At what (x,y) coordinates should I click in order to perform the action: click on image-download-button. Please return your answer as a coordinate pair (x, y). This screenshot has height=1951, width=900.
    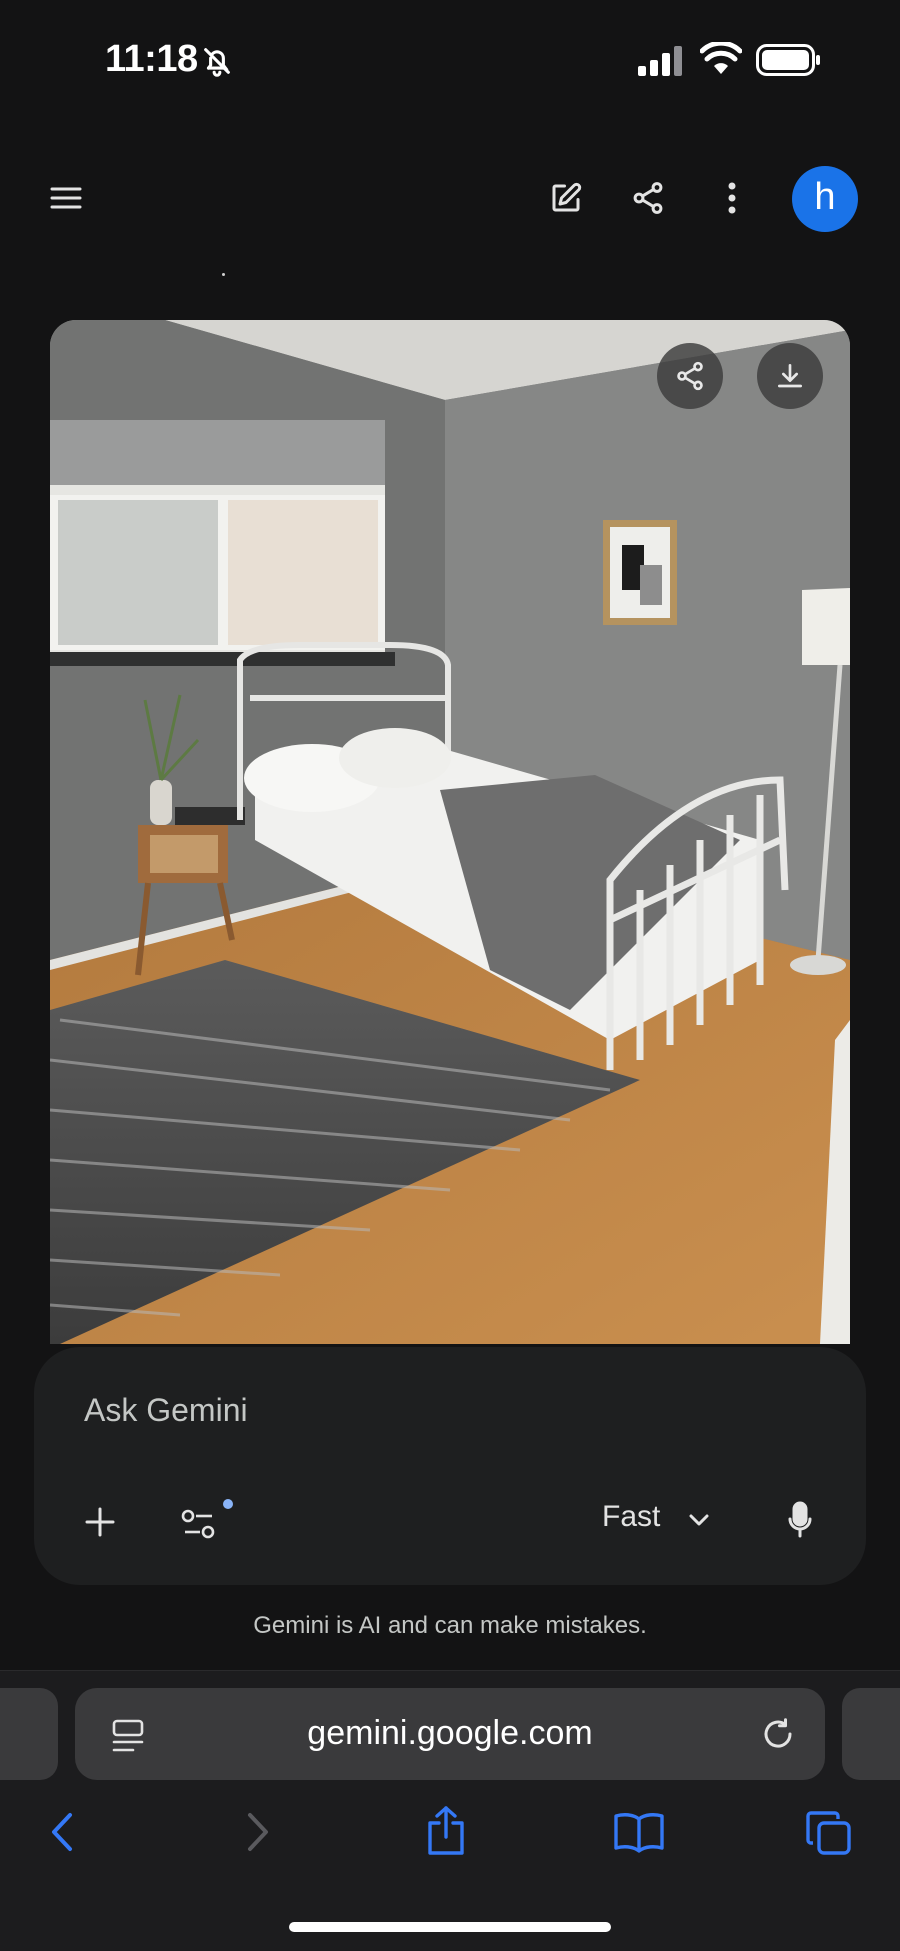
    Looking at the image, I should click on (790, 376).